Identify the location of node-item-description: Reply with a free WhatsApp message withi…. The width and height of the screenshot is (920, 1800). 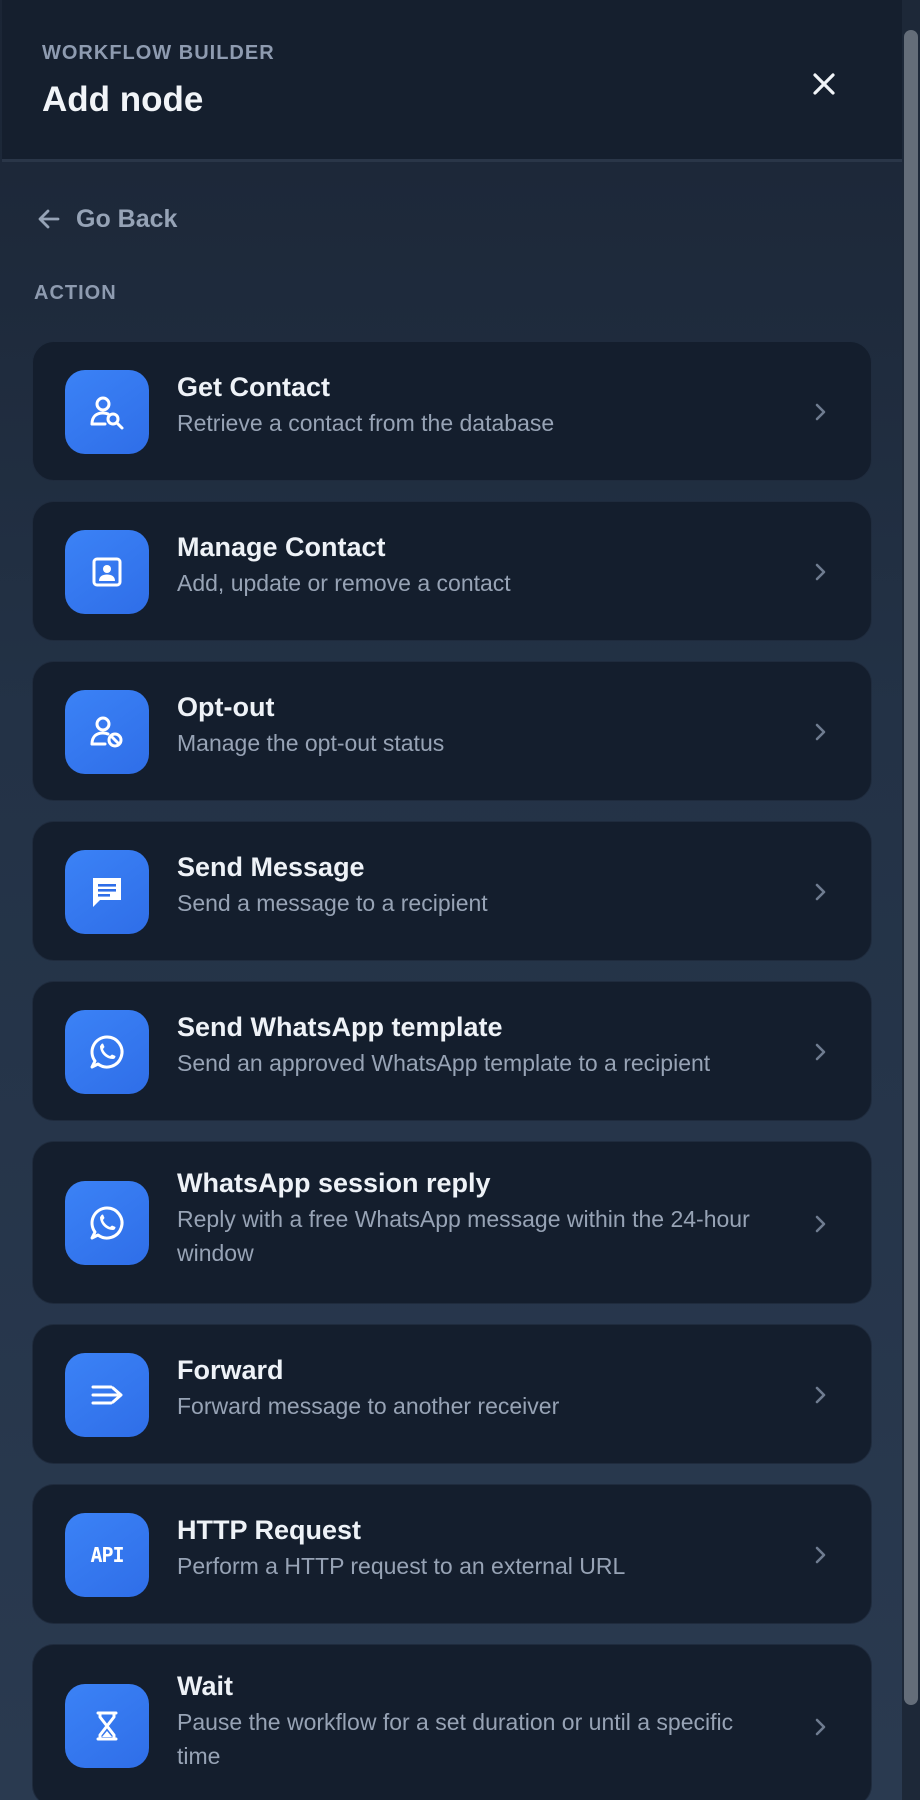
(463, 1236).